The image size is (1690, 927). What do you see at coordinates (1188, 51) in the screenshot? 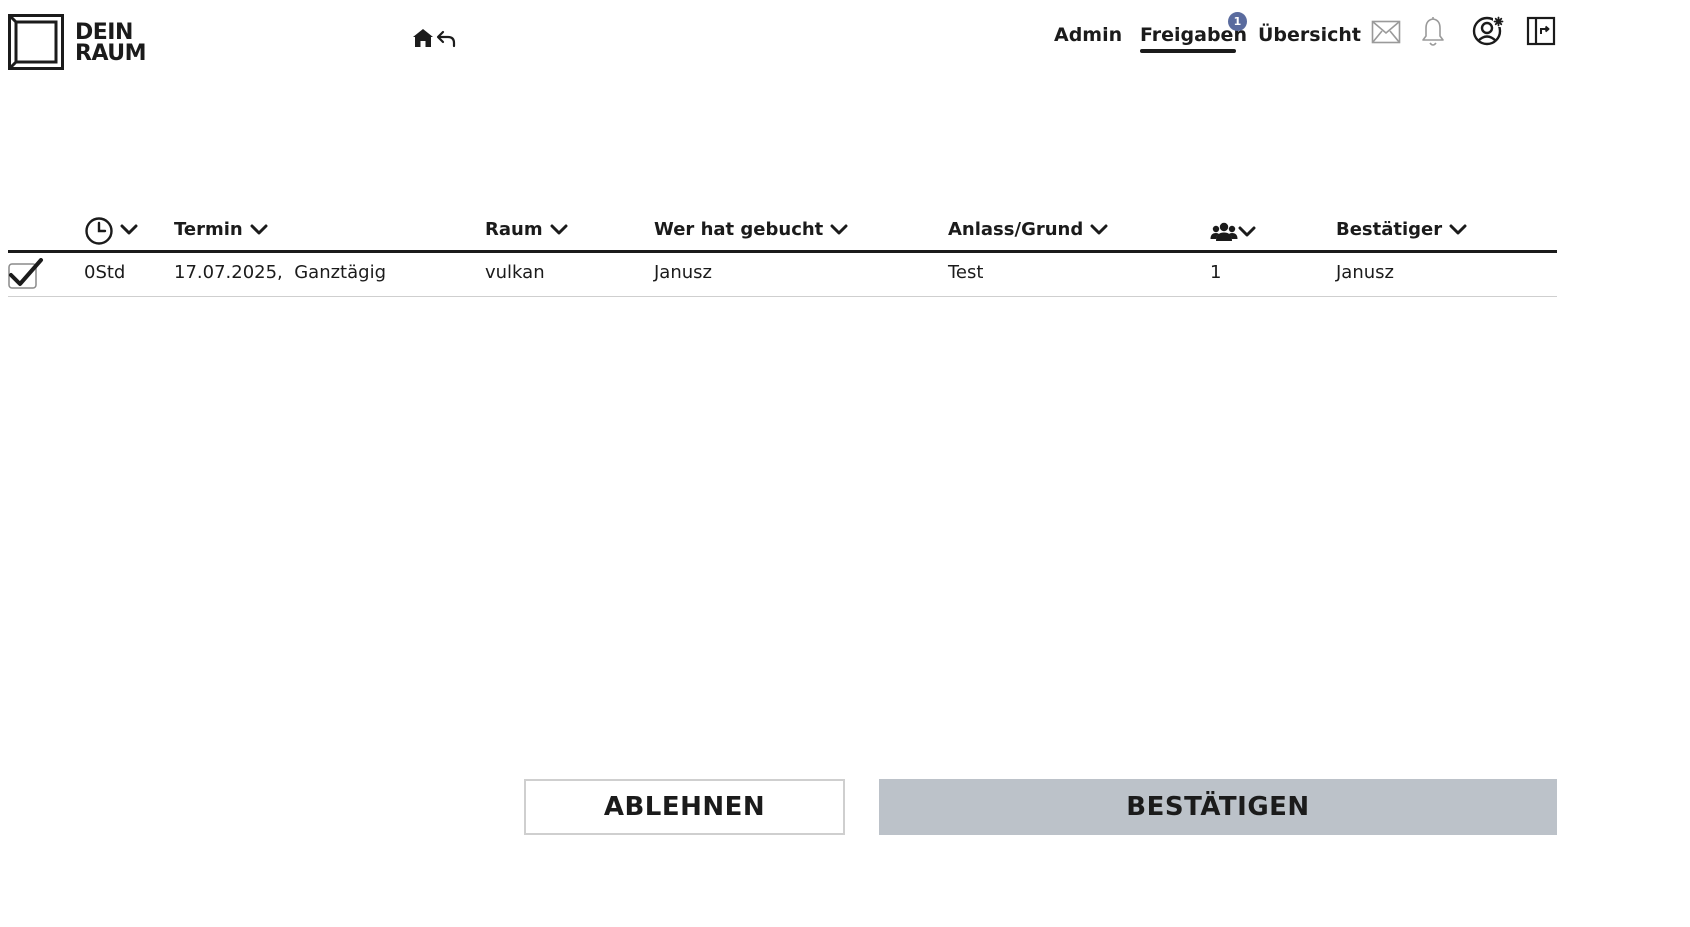
I see `nav-active-underline` at bounding box center [1188, 51].